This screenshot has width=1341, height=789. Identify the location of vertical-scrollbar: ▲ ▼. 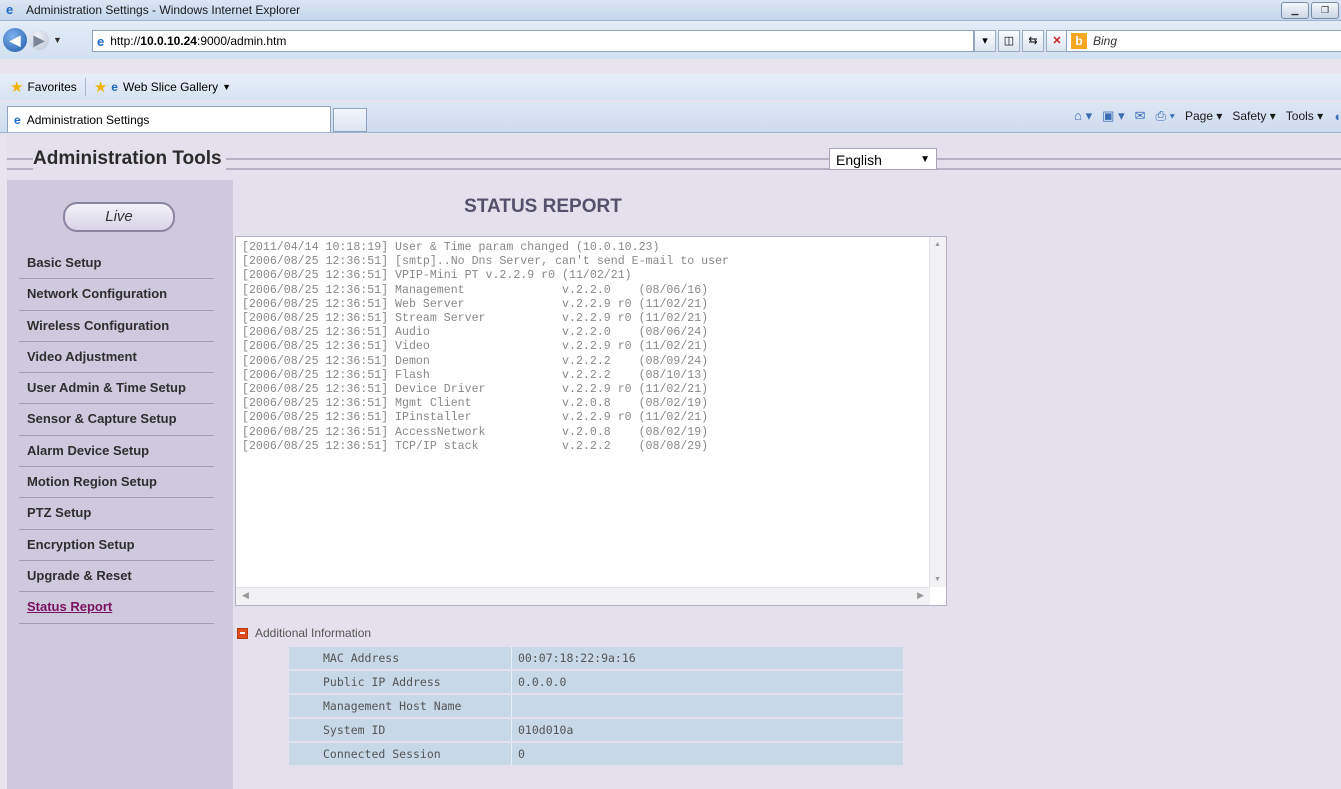
(937, 412).